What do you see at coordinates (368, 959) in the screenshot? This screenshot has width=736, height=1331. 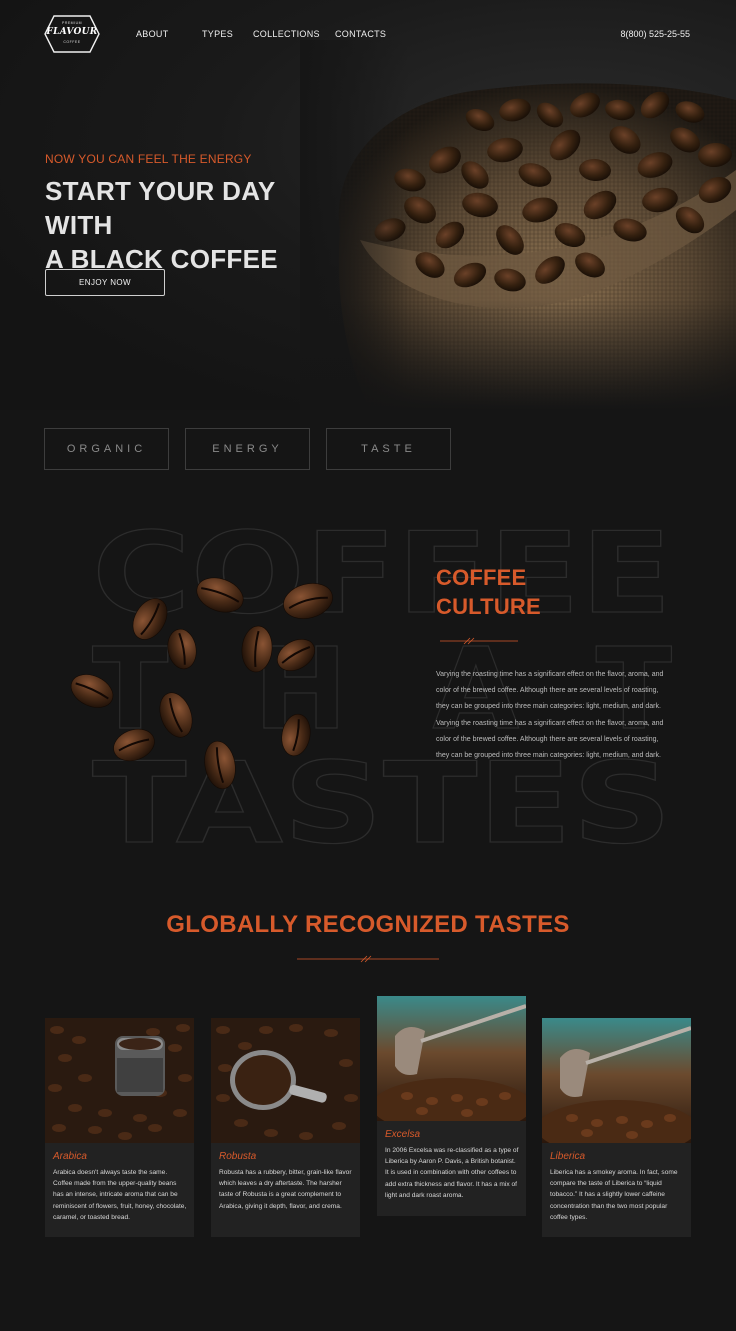 I see `tastes-divider` at bounding box center [368, 959].